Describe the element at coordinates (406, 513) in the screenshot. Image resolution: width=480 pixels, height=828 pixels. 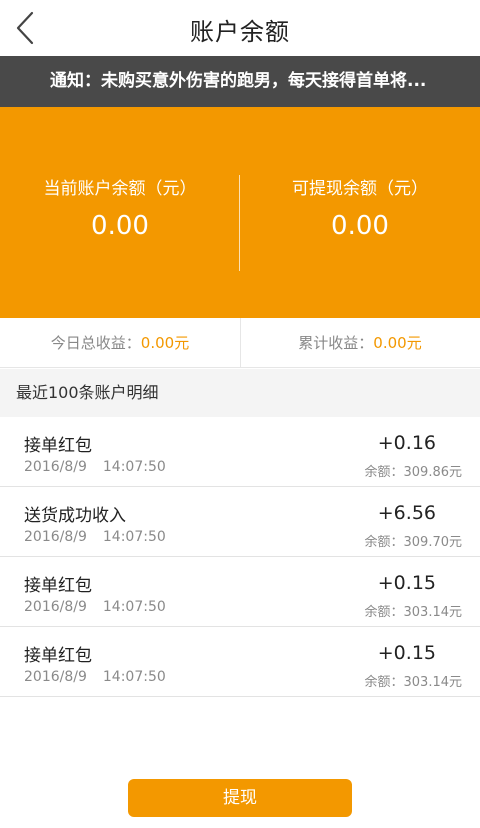
I see `record-amount: +6.56` at that location.